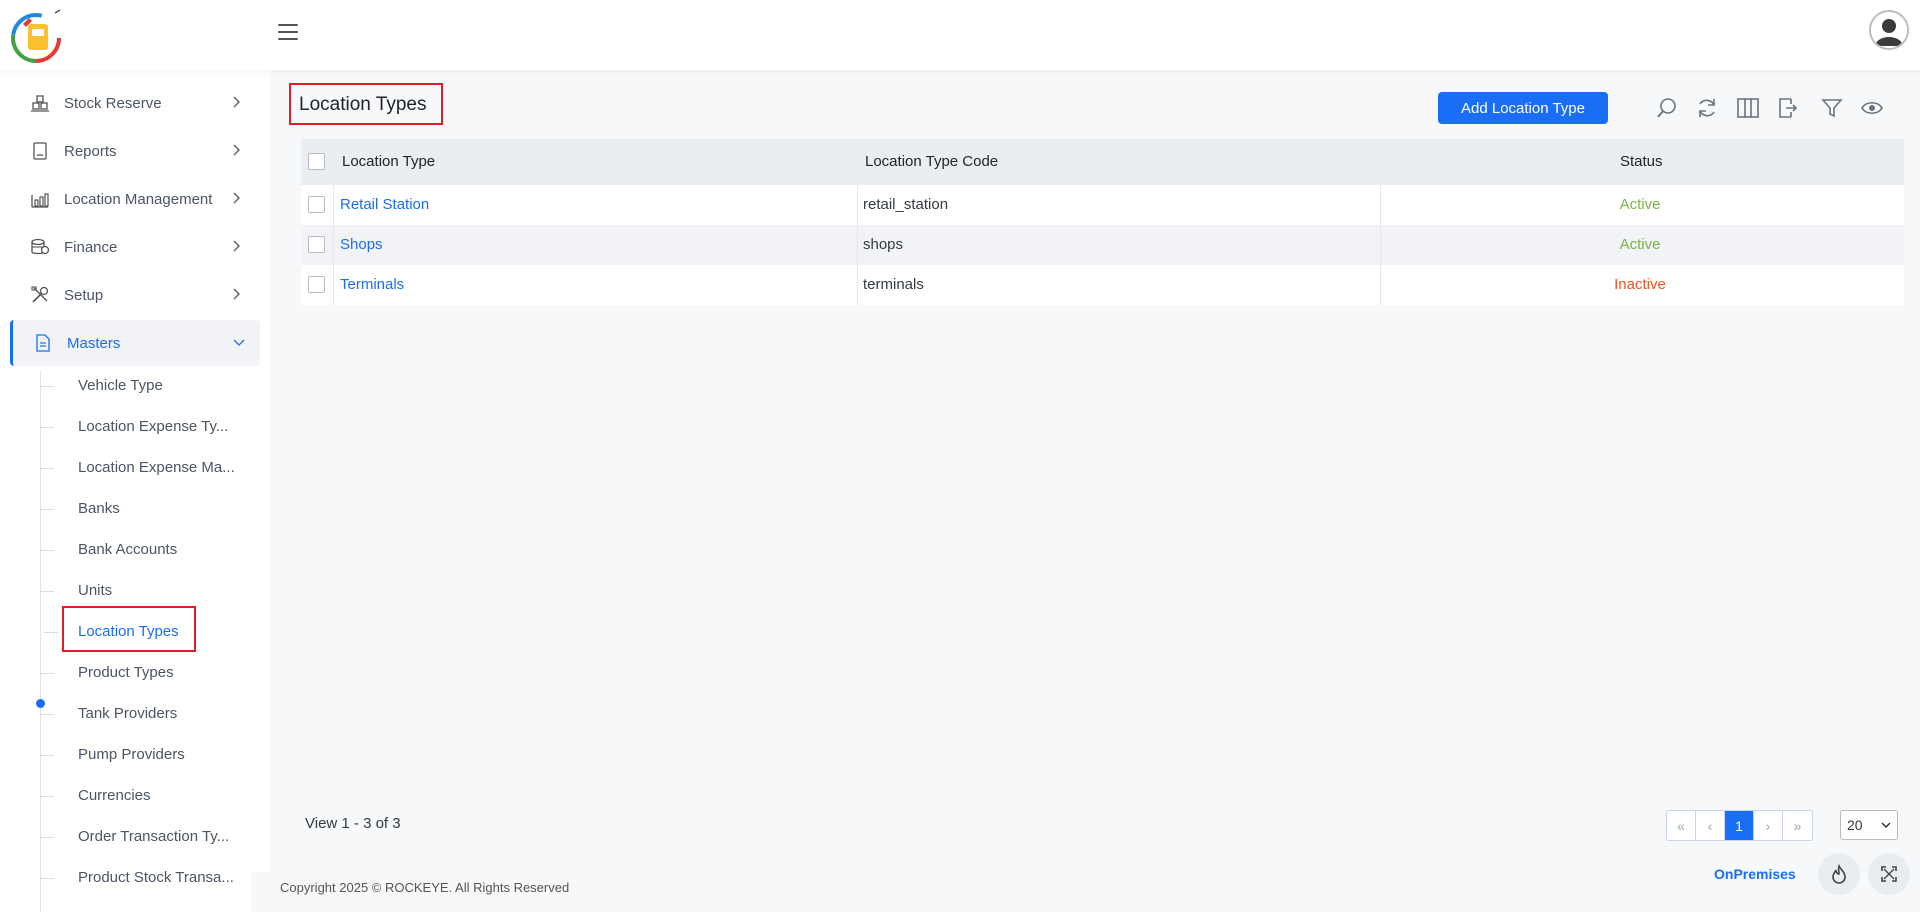 The height and width of the screenshot is (912, 1920). I want to click on sidebar-item-label: Reports, so click(90, 151).